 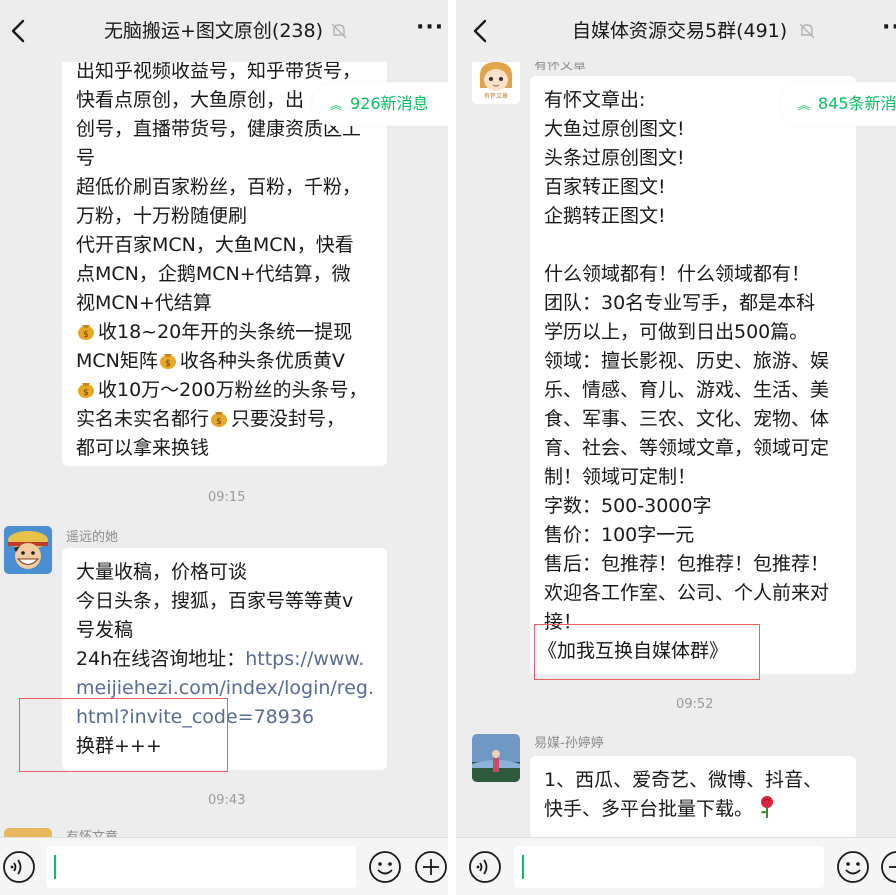 What do you see at coordinates (695, 704) in the screenshot?
I see `timestamp: 09:52` at bounding box center [695, 704].